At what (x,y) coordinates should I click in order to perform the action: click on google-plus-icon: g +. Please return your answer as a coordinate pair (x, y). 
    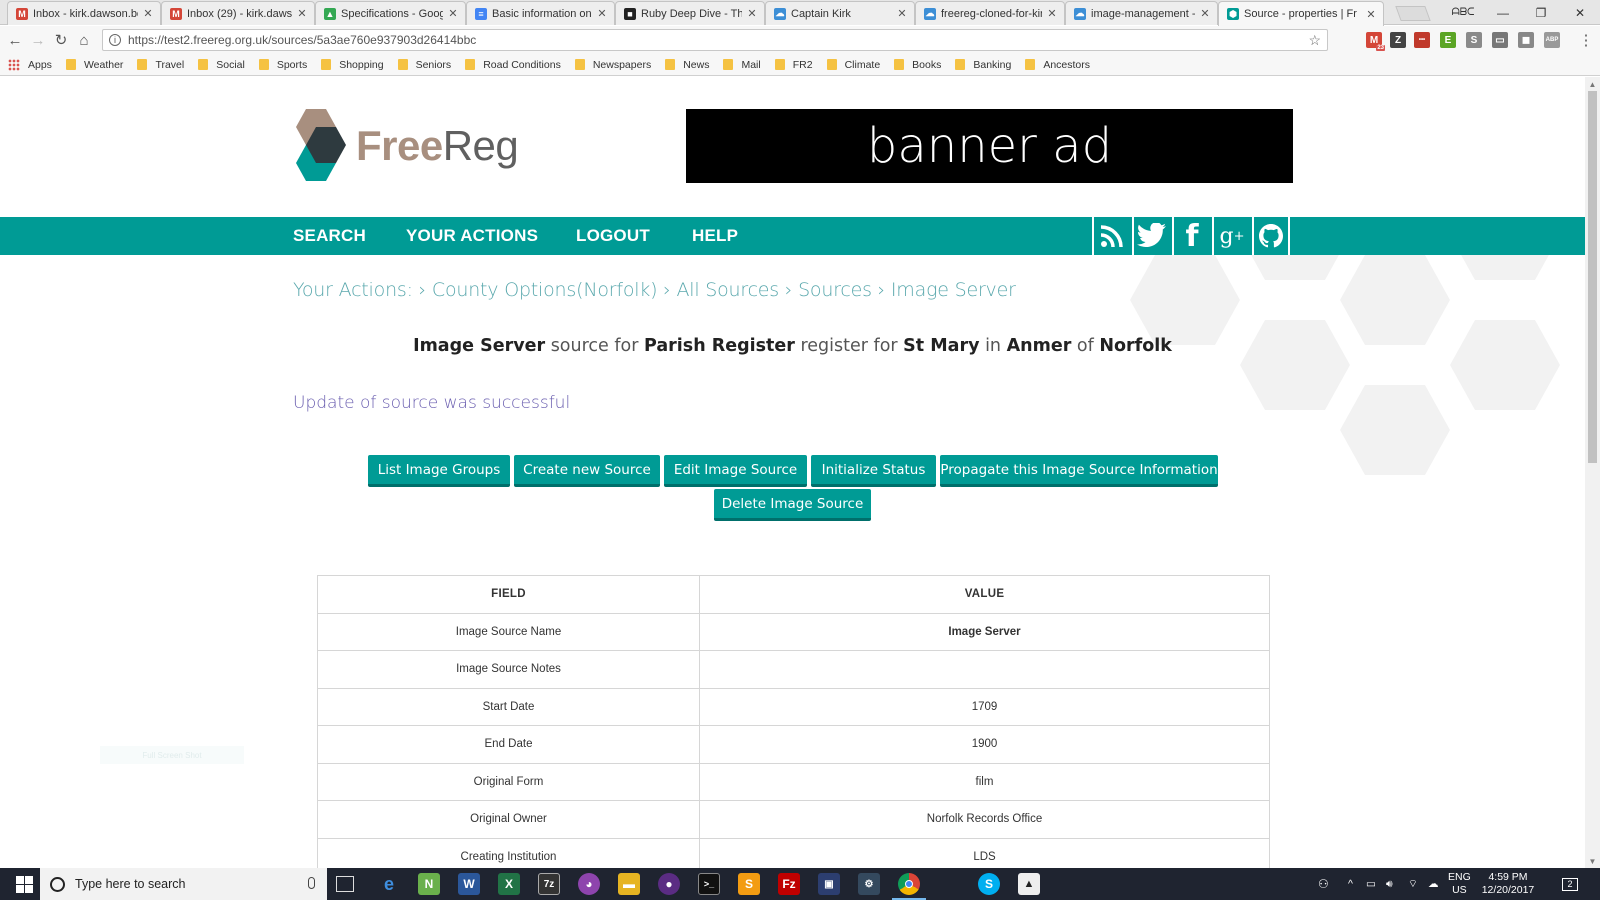
    Looking at the image, I should click on (1231, 236).